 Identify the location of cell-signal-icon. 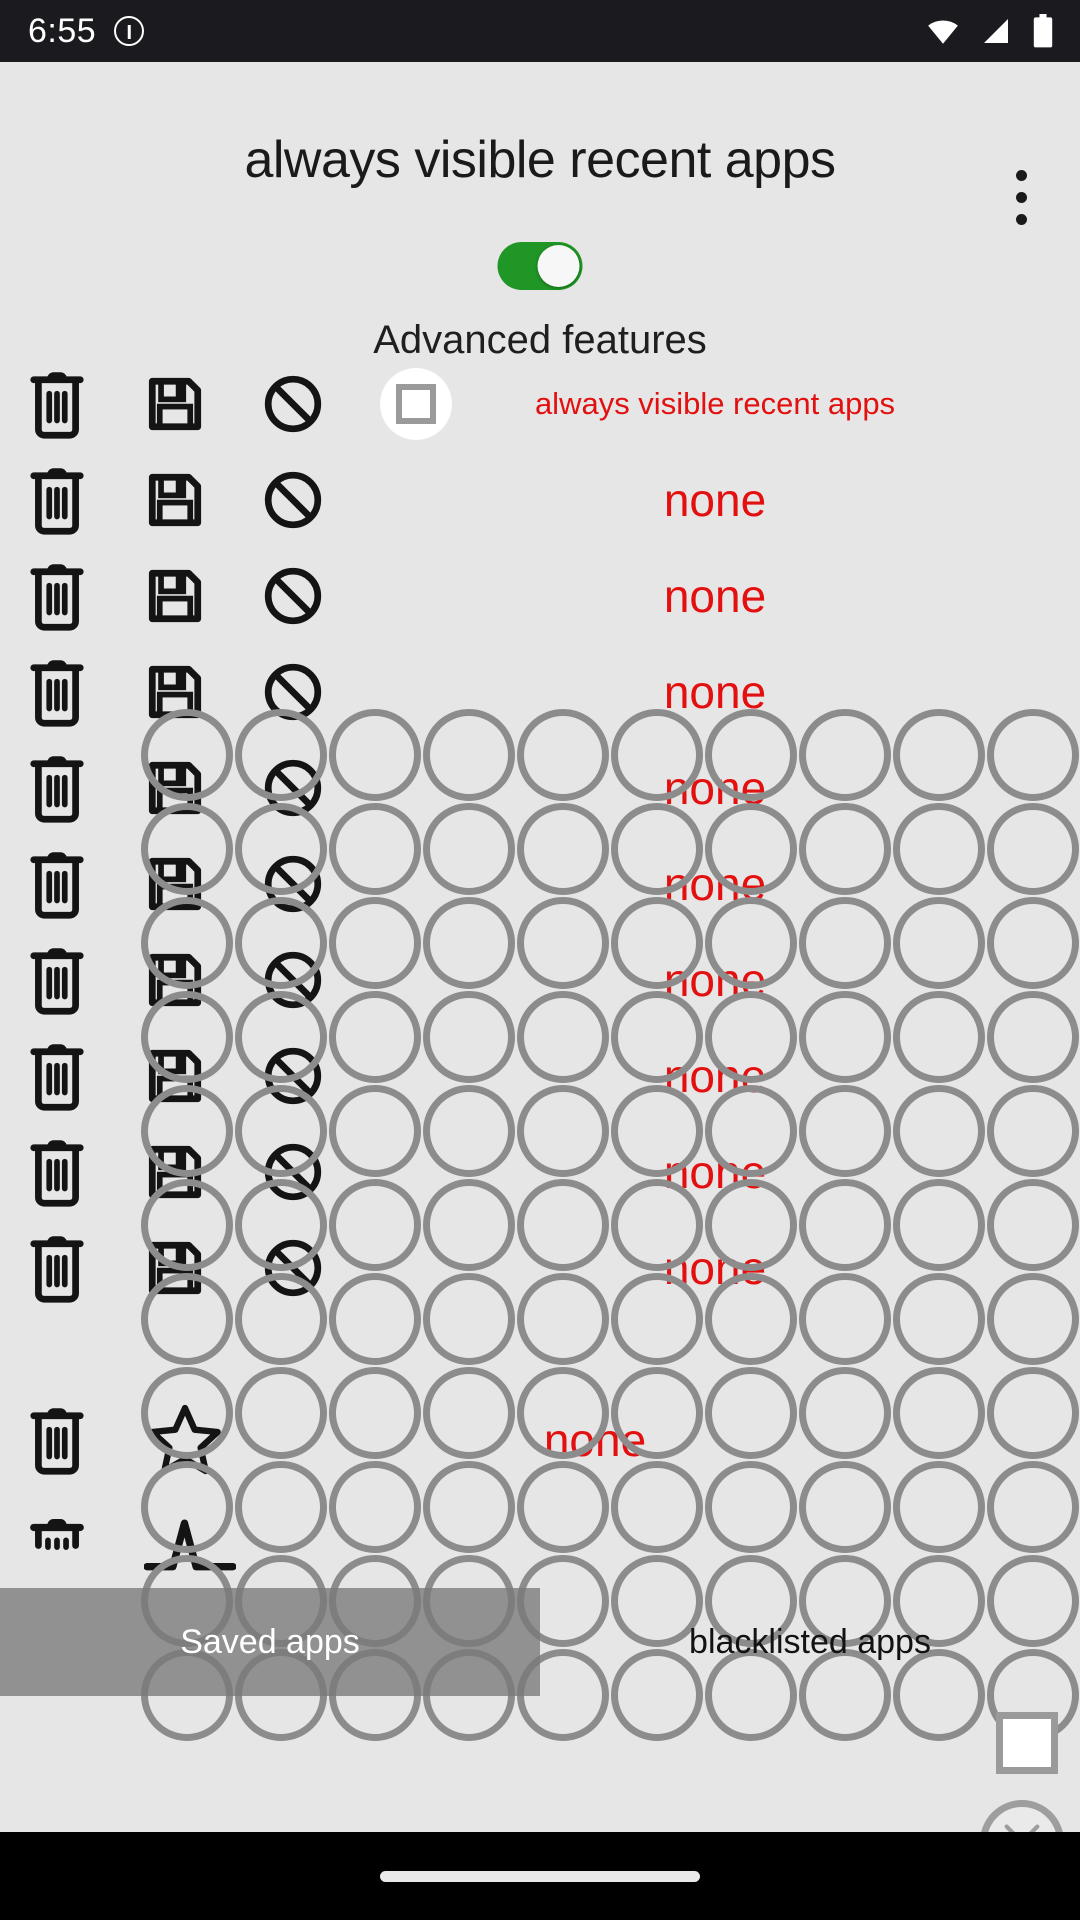
(996, 31).